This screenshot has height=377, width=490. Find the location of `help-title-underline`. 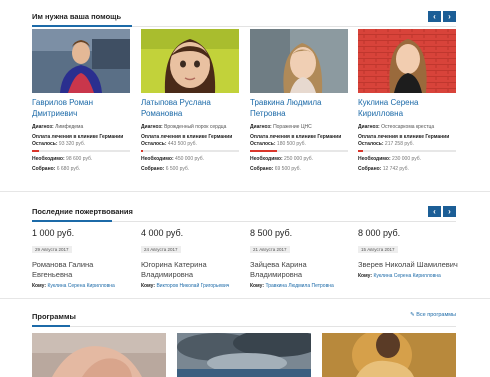

help-title-underline is located at coordinates (82, 26).